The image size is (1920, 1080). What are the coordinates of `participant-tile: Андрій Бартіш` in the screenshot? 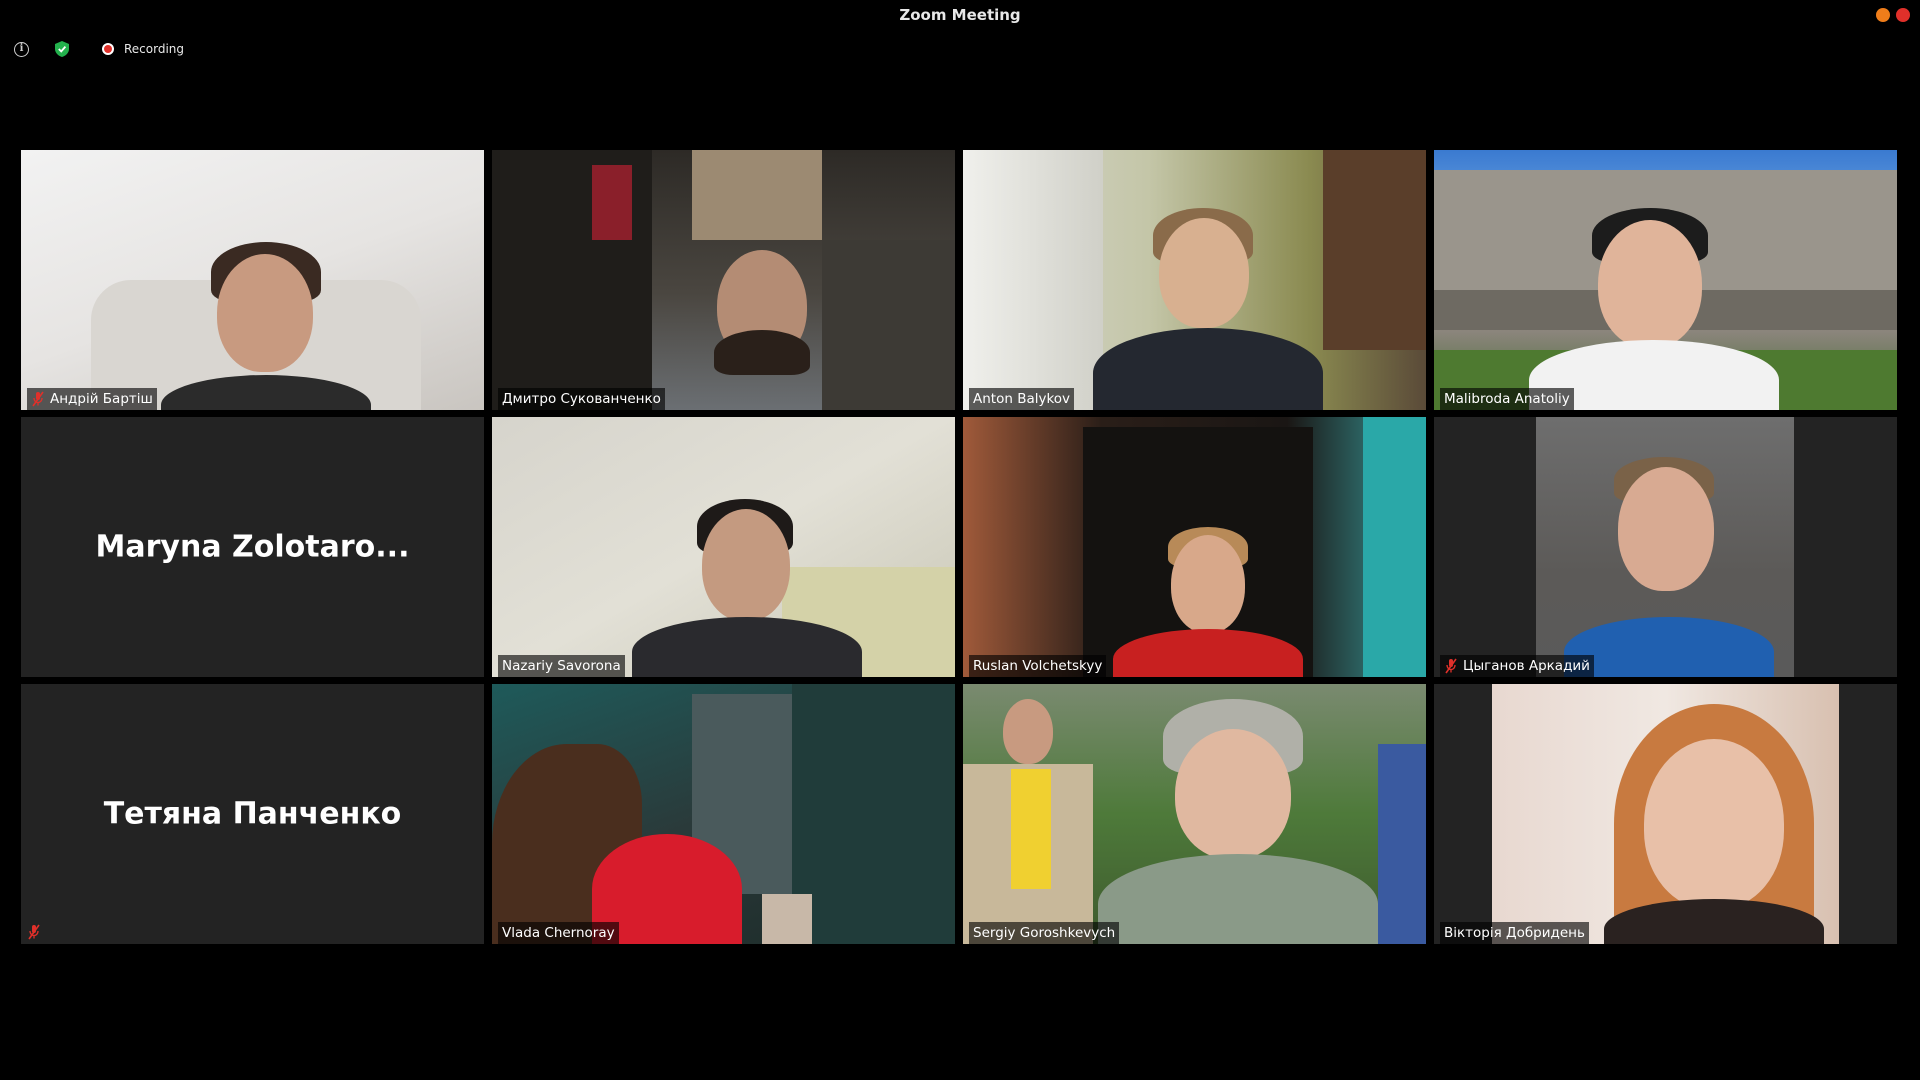 It's located at (252, 280).